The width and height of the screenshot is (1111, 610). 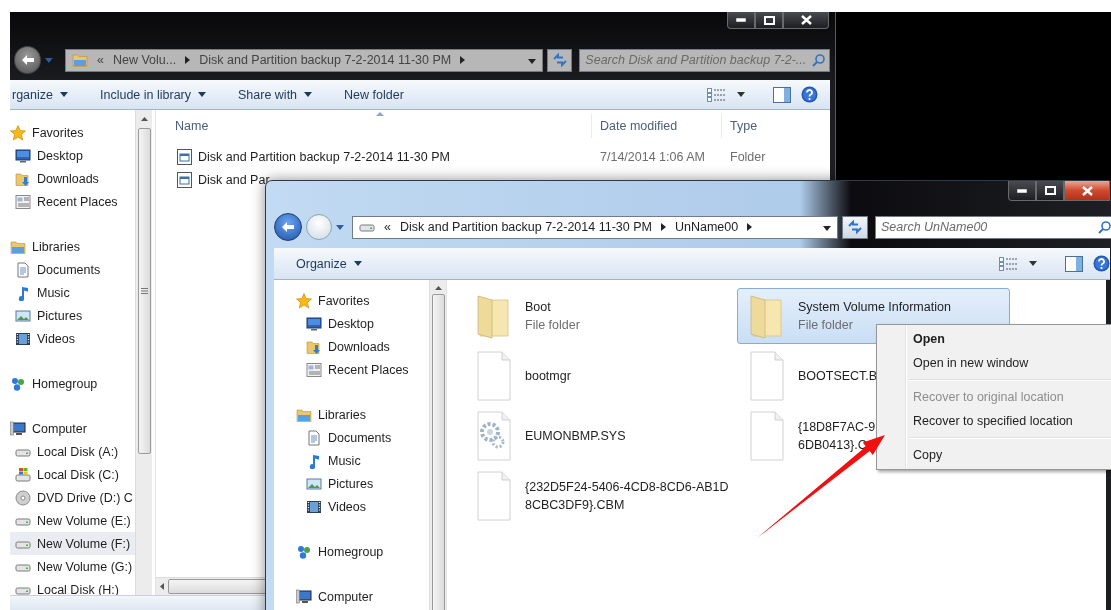 I want to click on column-header: Type, so click(x=775, y=126).